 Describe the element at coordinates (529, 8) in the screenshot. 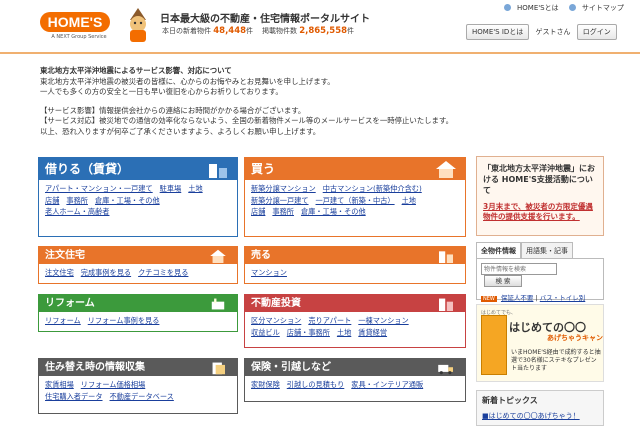

I see `about-link: HOME'Sとは` at that location.